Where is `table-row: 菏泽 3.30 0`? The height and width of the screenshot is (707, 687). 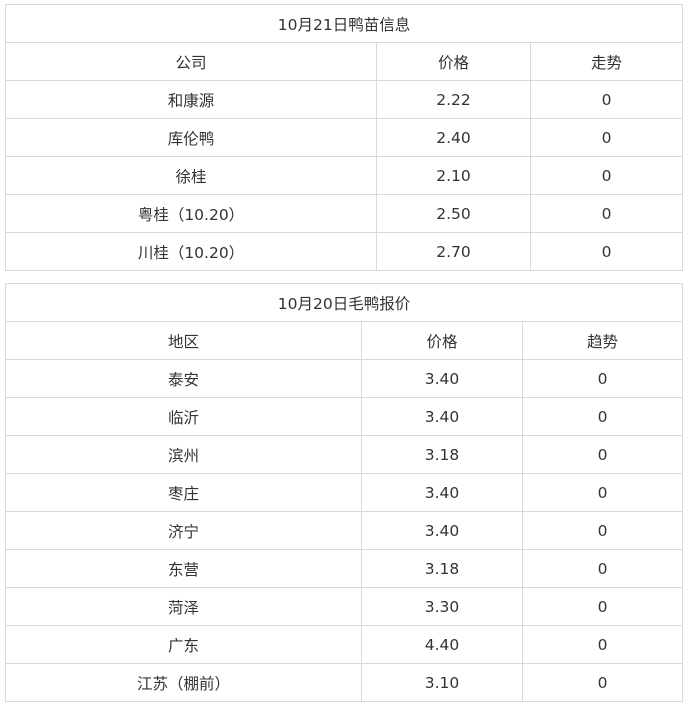
table-row: 菏泽 3.30 0 is located at coordinates (344, 606).